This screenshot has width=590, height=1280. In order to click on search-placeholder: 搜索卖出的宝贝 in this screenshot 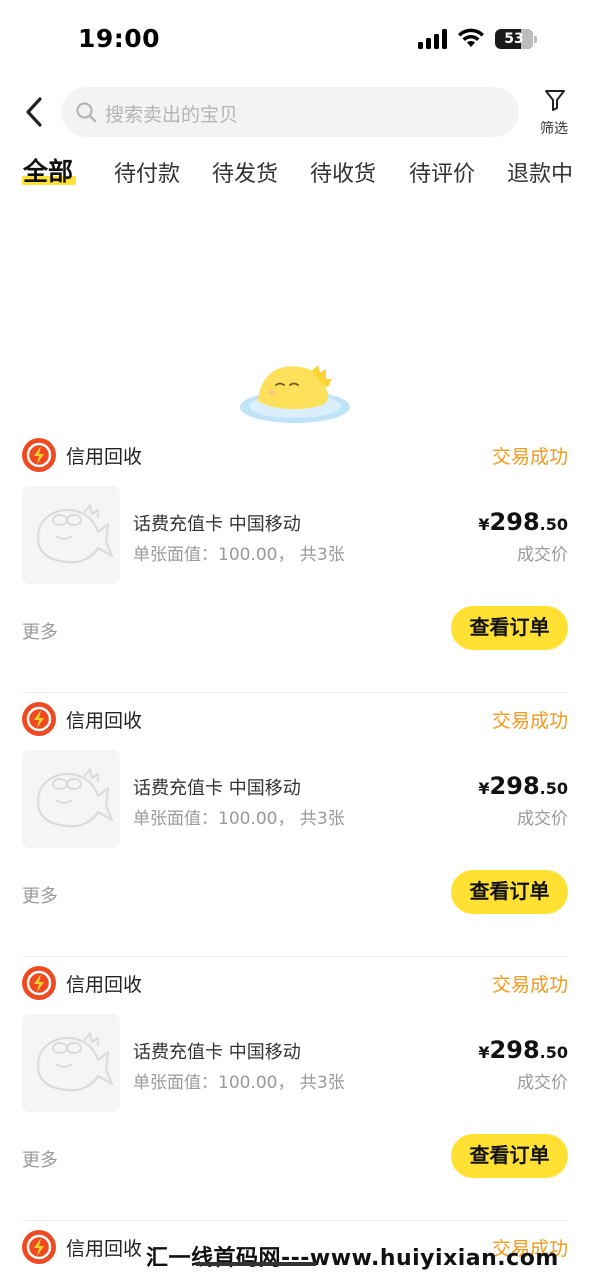, I will do `click(172, 115)`.